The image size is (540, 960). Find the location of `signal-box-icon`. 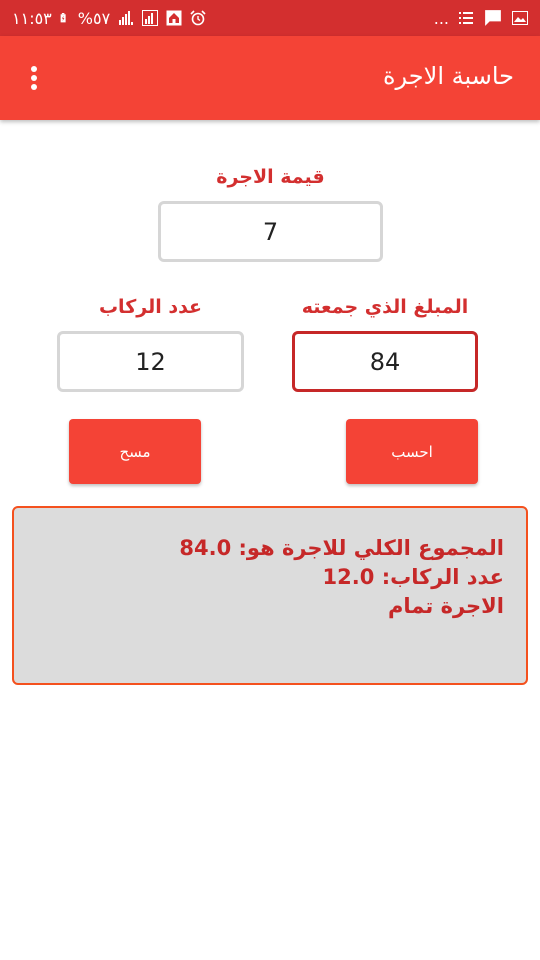

signal-box-icon is located at coordinates (150, 18).